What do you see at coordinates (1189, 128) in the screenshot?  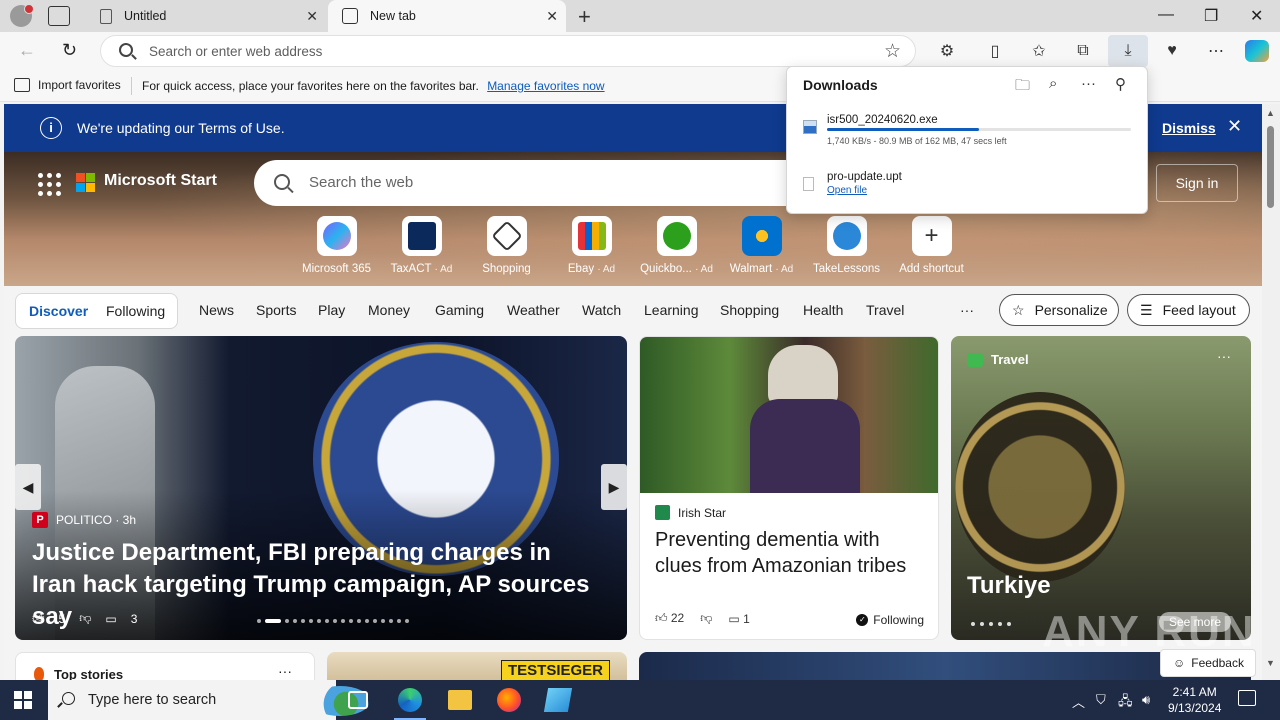 I see `dismiss-link: Dismiss` at bounding box center [1189, 128].